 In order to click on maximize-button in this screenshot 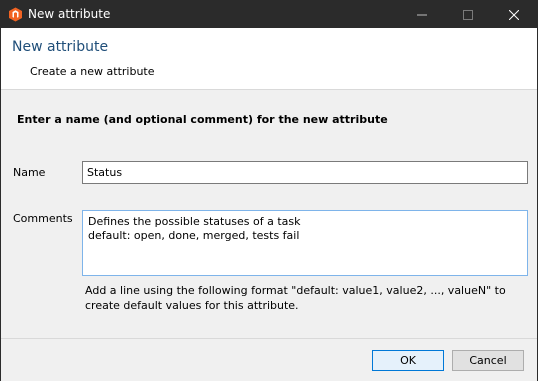, I will do `click(468, 14)`.